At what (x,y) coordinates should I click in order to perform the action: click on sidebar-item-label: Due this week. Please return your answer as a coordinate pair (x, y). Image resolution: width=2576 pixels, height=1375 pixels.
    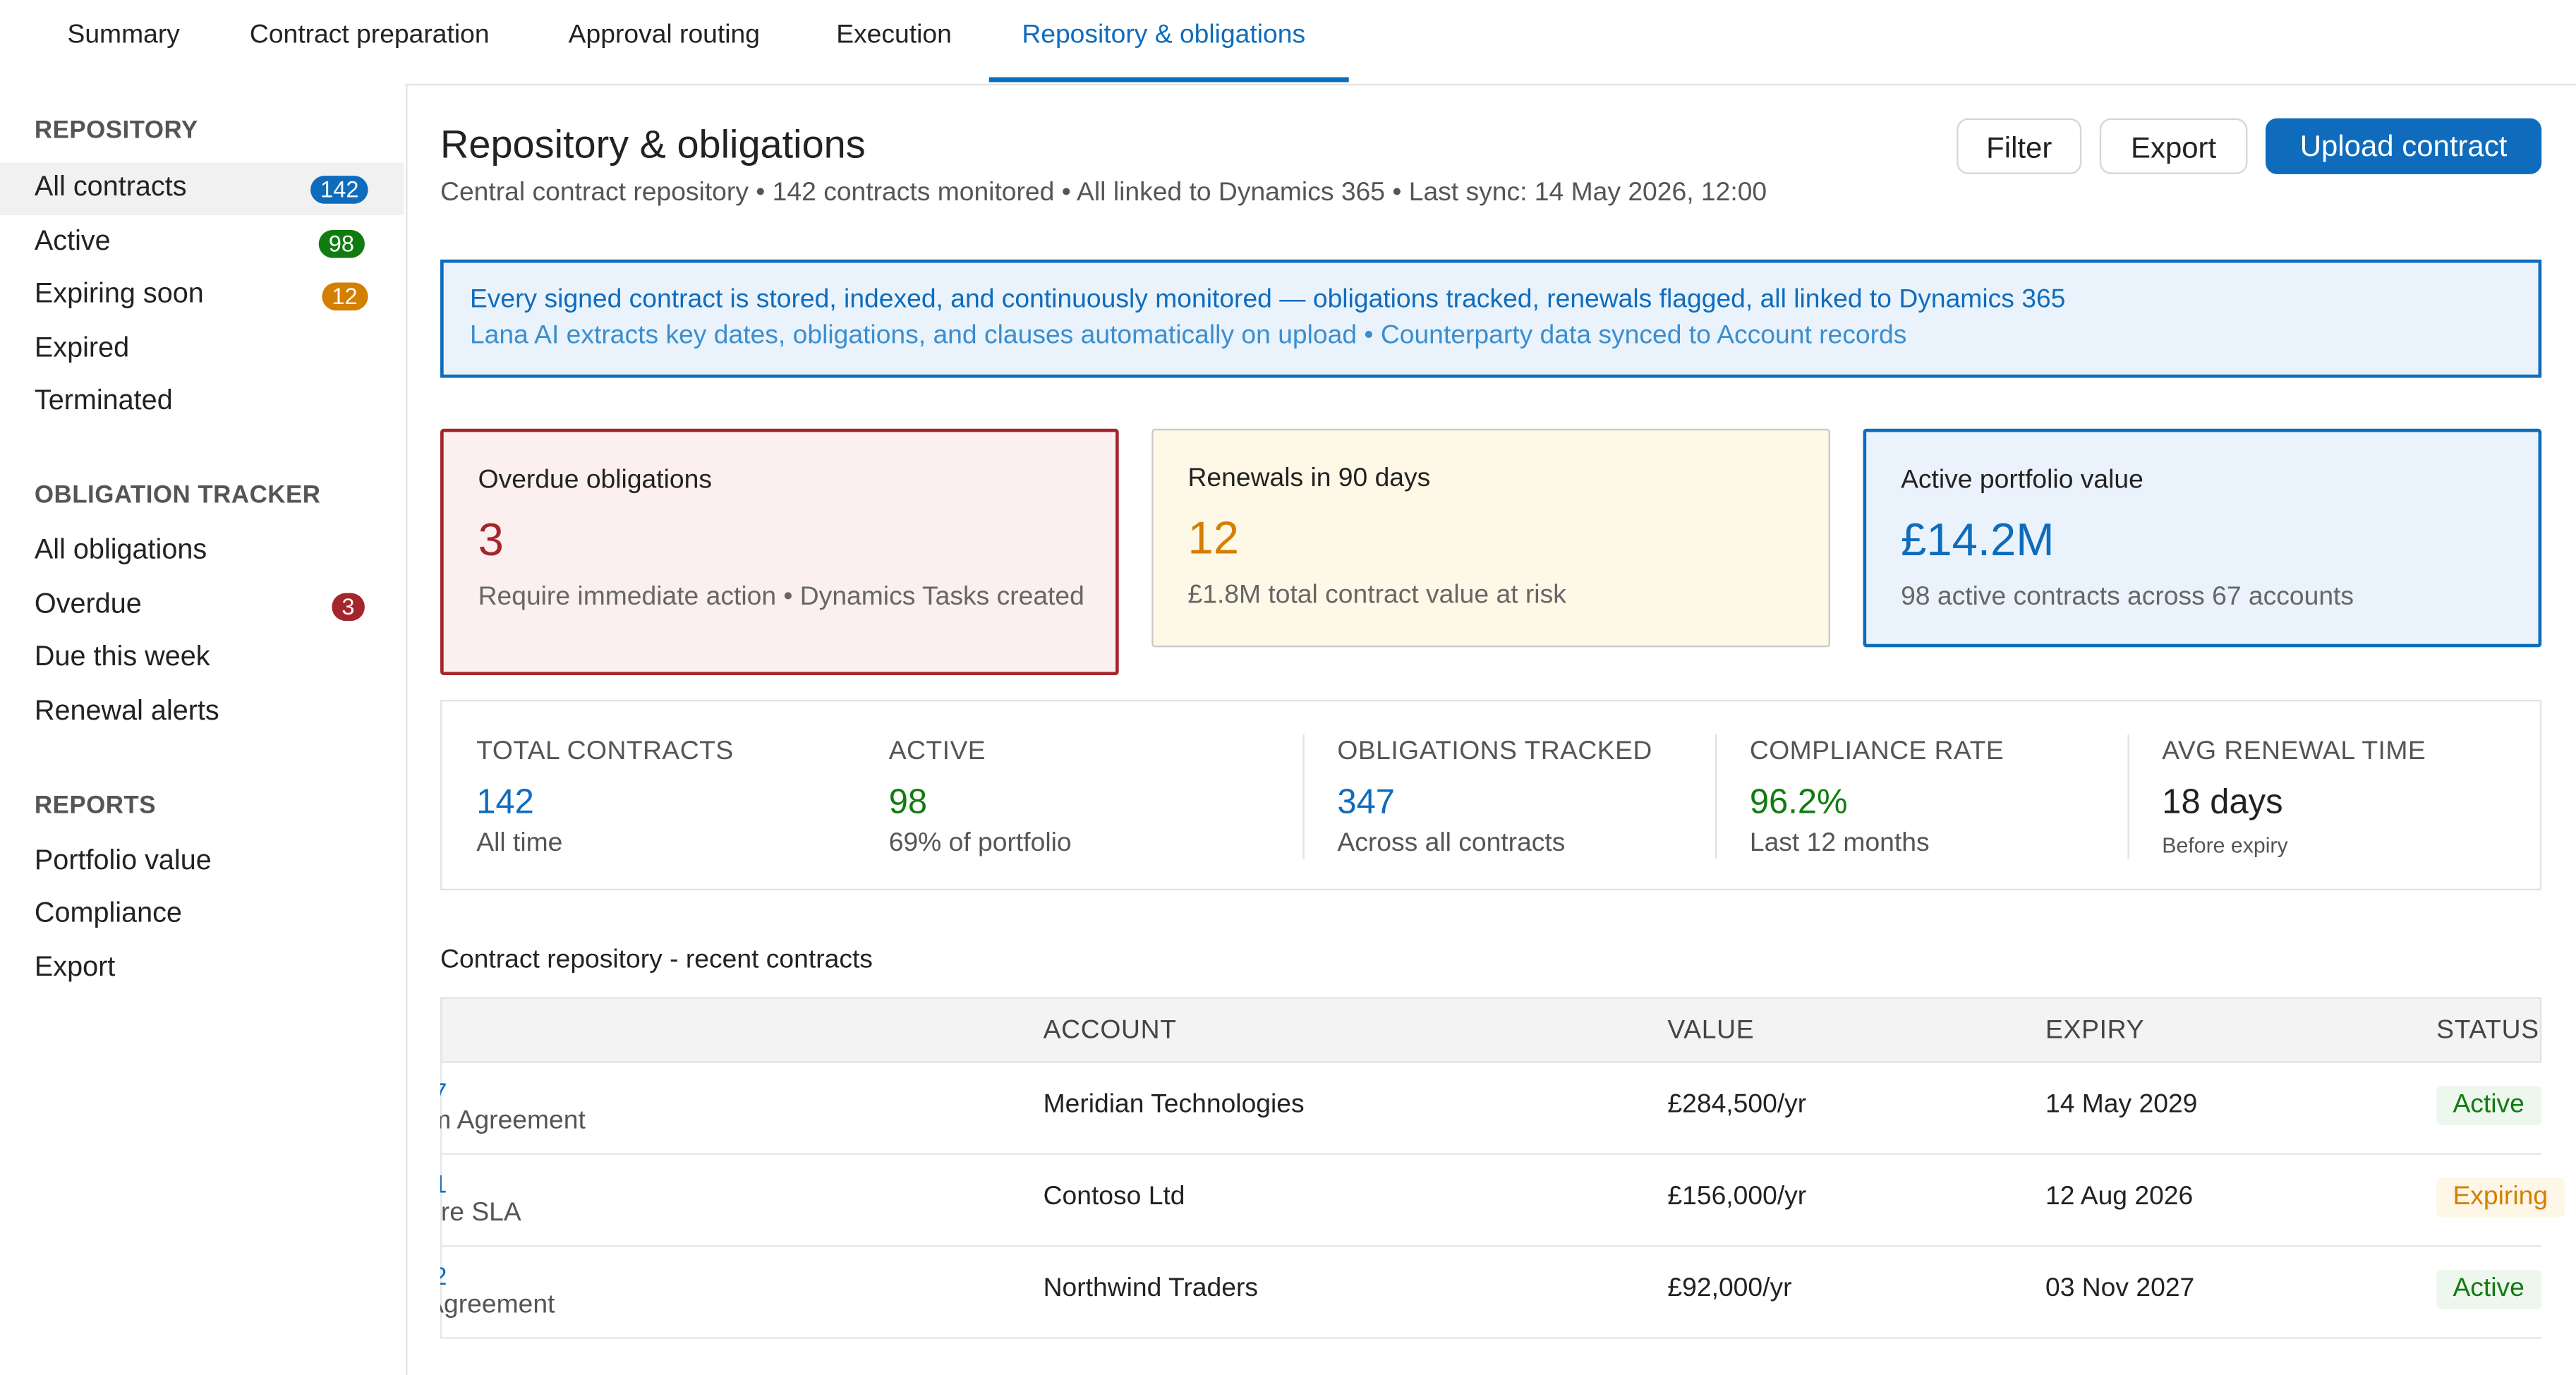
    Looking at the image, I should click on (122, 656).